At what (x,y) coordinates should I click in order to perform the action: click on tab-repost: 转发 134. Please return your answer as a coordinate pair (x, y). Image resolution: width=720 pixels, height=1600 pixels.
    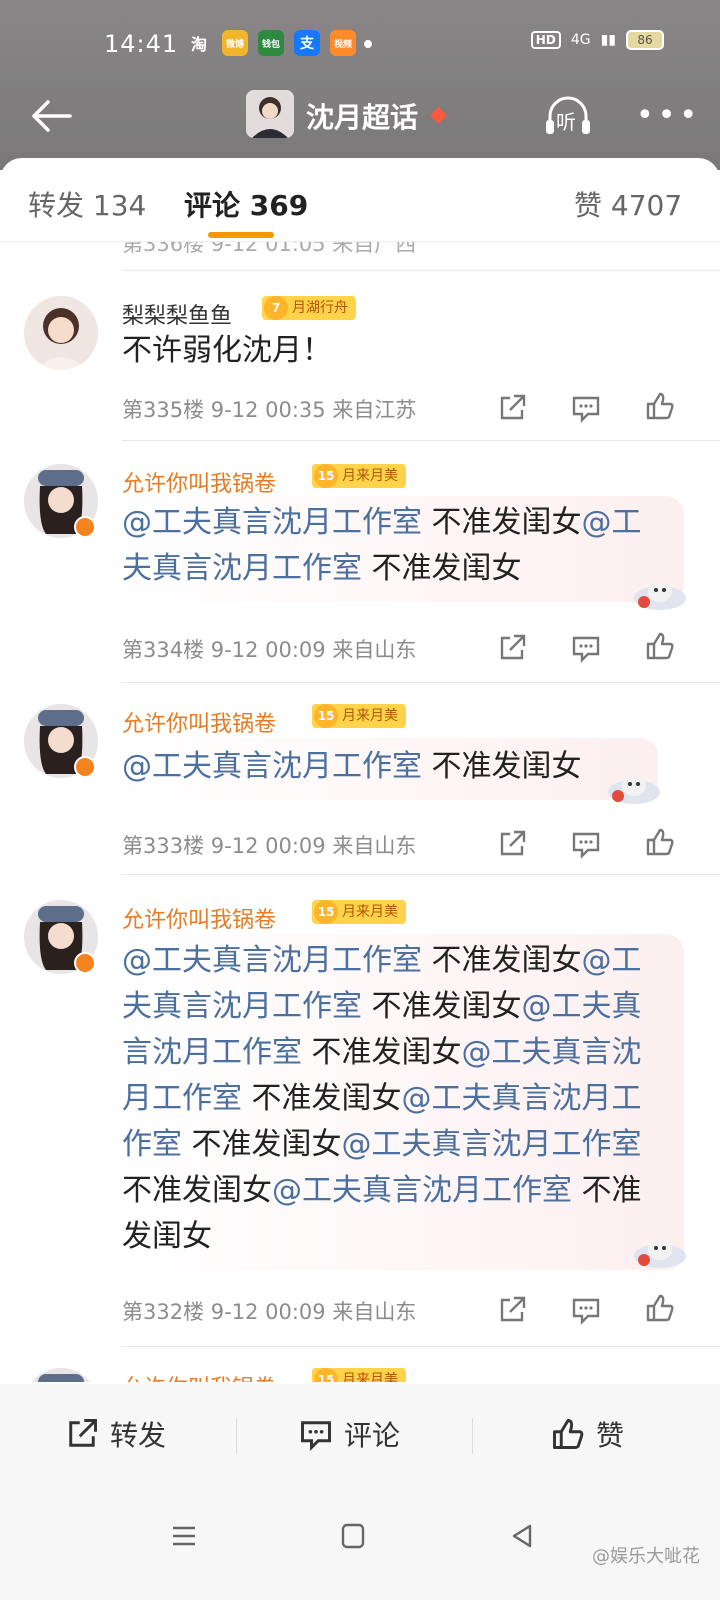
    Looking at the image, I should click on (87, 204).